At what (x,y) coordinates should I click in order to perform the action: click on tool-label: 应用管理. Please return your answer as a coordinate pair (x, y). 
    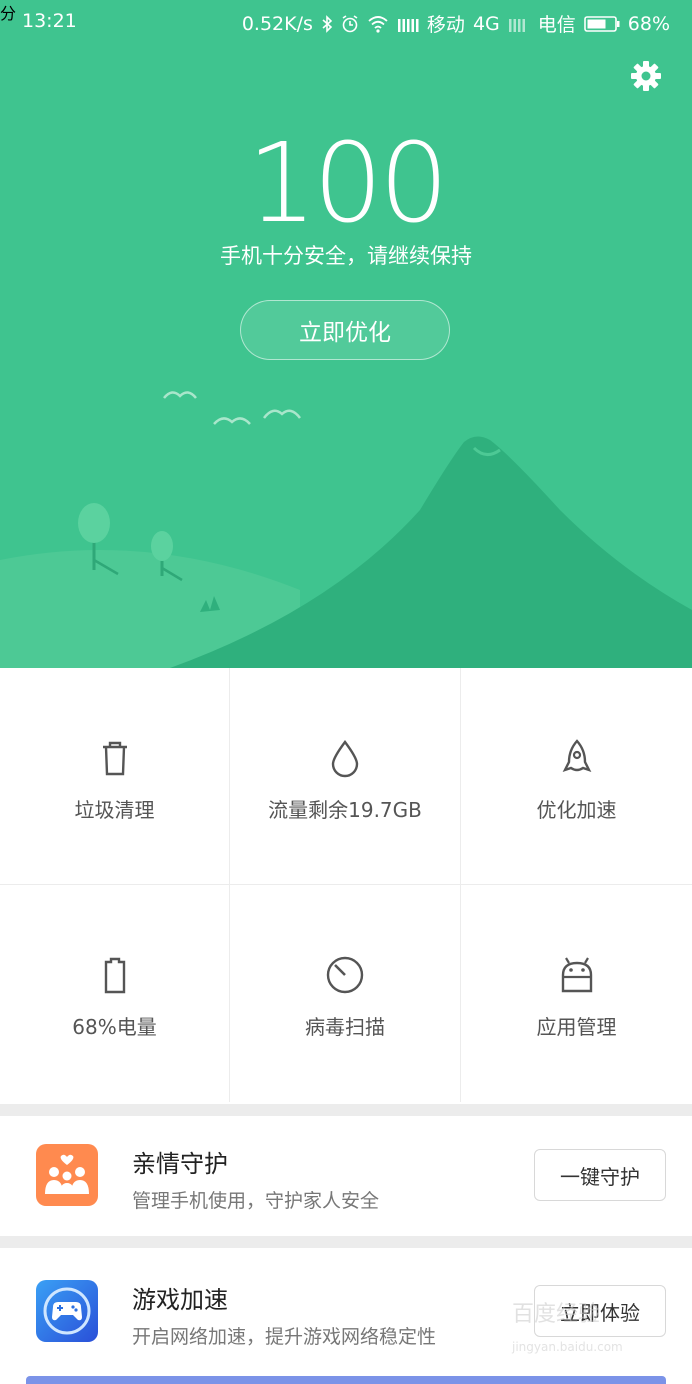
    Looking at the image, I should click on (576, 1027).